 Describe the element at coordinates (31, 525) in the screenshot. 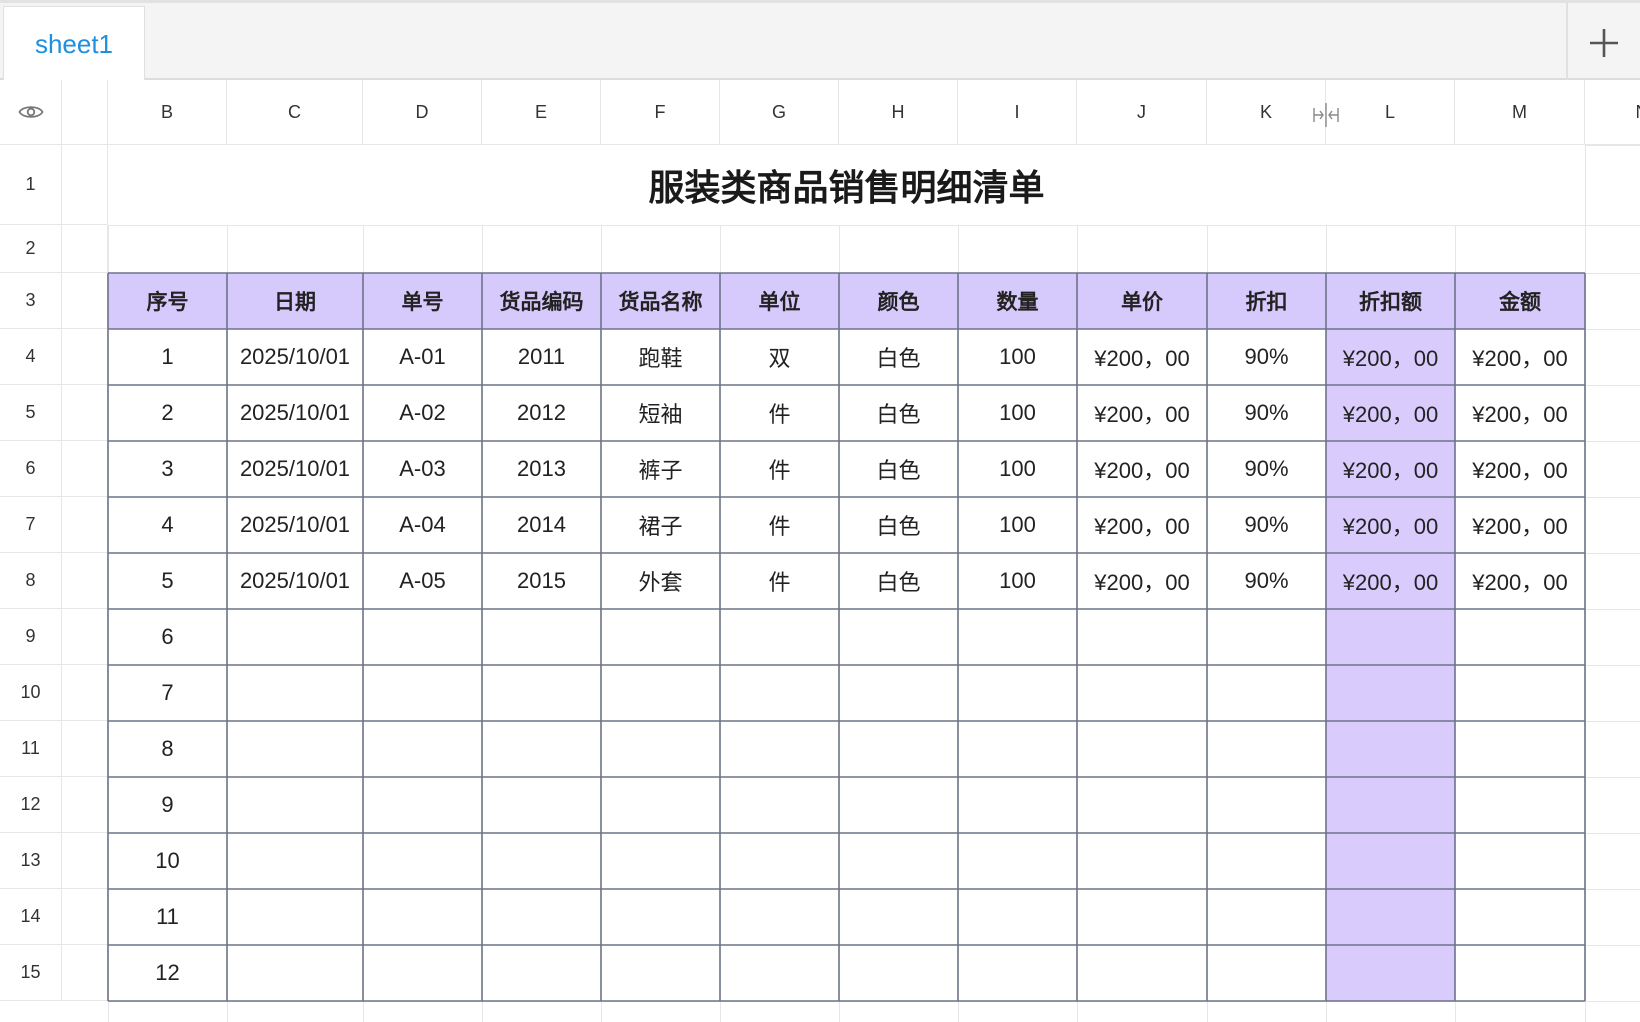

I see `row-header-7: 7` at that location.